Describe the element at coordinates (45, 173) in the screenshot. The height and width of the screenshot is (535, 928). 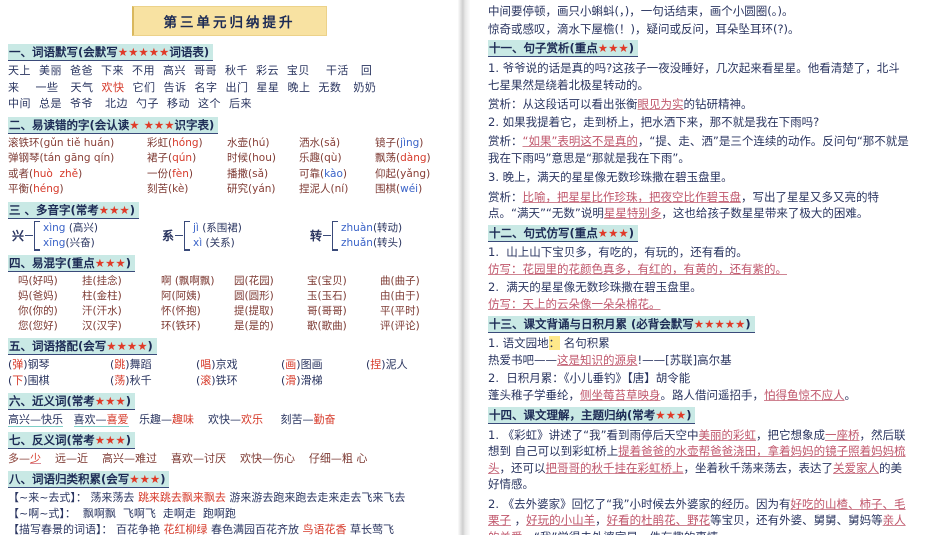
I see `pinyin-cell: 或者(huò zhě)` at that location.